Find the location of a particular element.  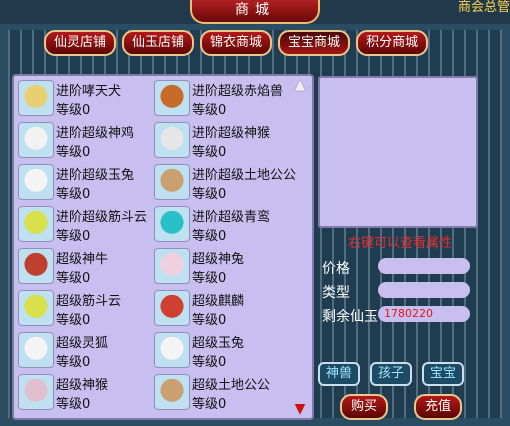

pet-item: 超级灵狐等级0 is located at coordinates (86, 350).